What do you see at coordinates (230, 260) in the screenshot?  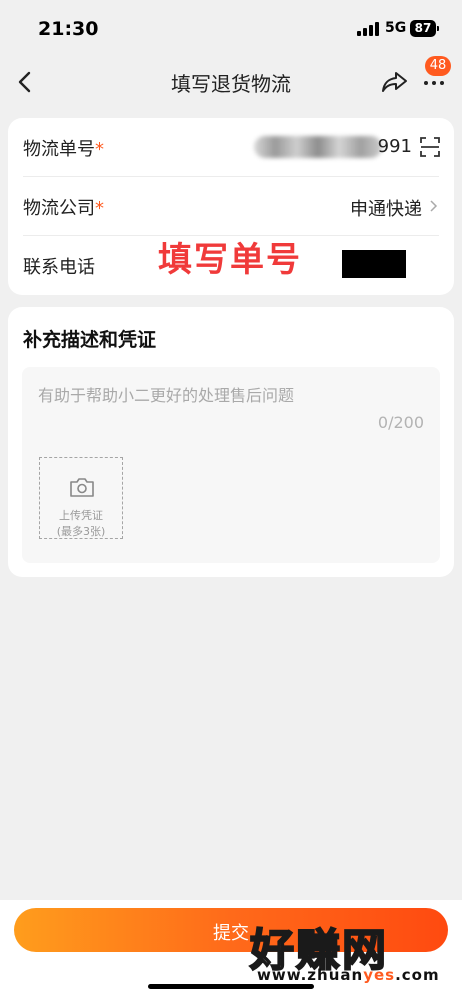 I see `overlay-annotation: 填写单号` at bounding box center [230, 260].